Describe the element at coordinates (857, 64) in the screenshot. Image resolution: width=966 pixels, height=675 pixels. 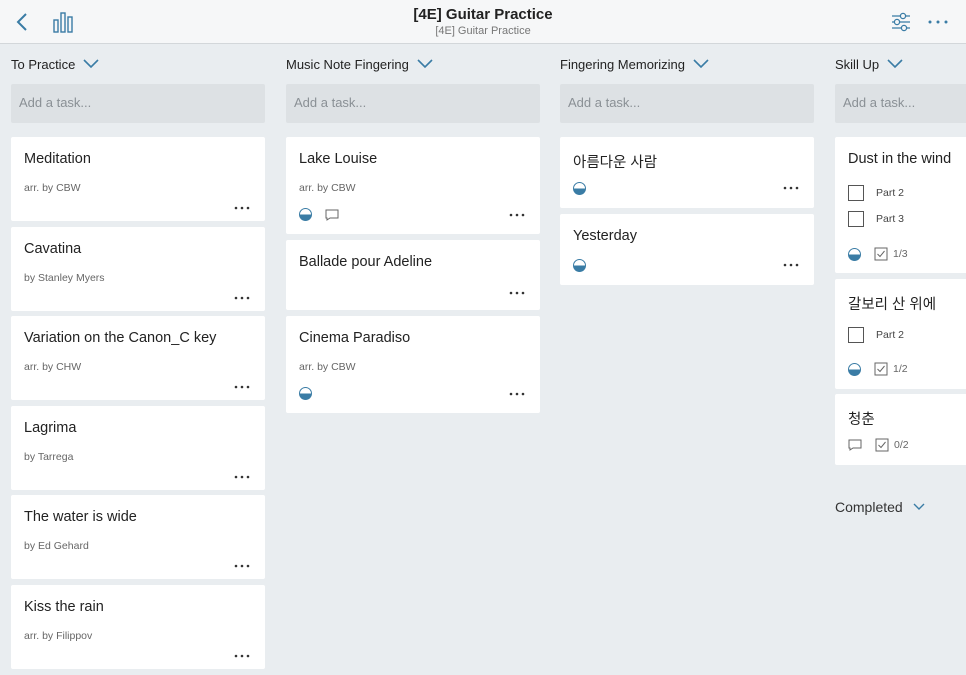
I see `column-title: Skill Up` at that location.